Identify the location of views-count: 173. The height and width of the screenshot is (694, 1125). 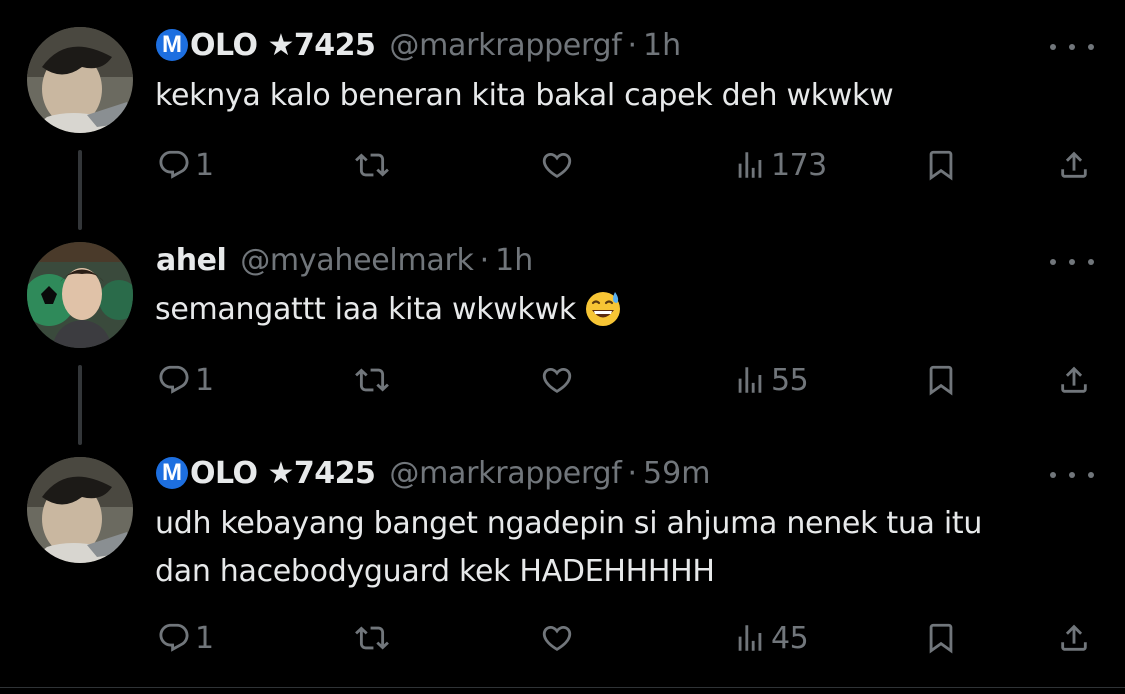
(799, 165).